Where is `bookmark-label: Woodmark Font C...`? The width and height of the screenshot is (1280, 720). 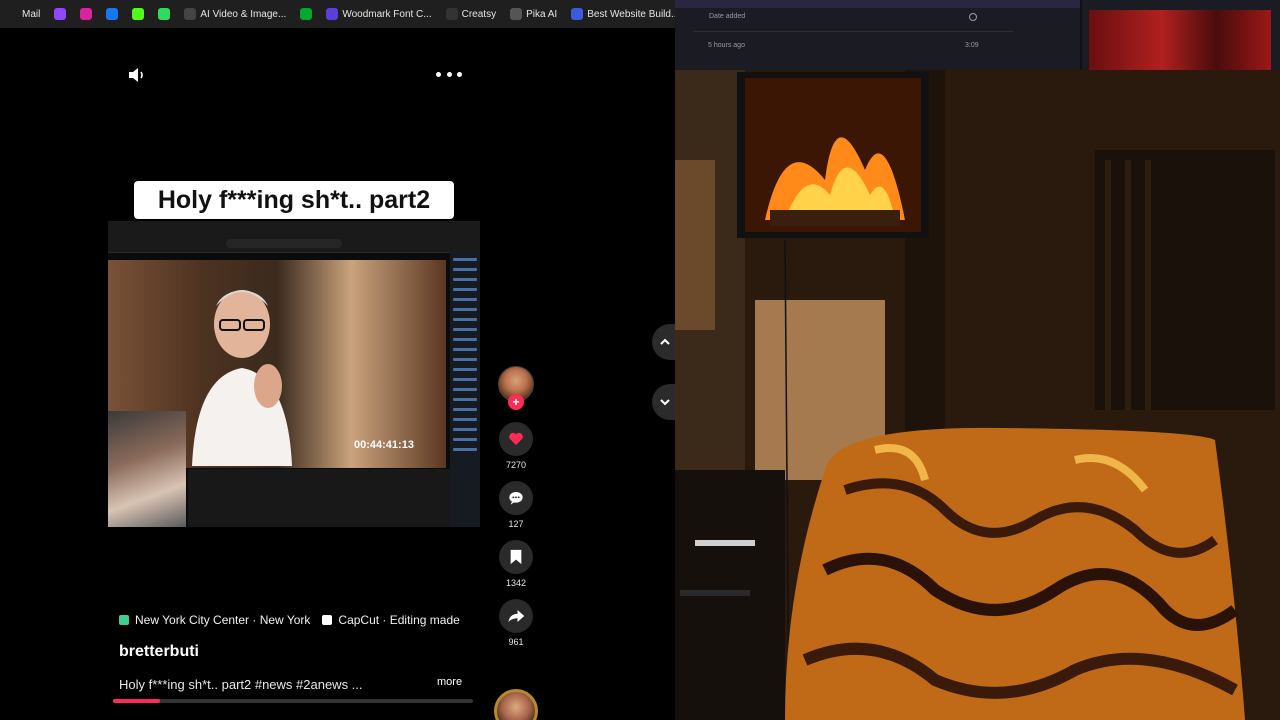 bookmark-label: Woodmark Font C... is located at coordinates (387, 14).